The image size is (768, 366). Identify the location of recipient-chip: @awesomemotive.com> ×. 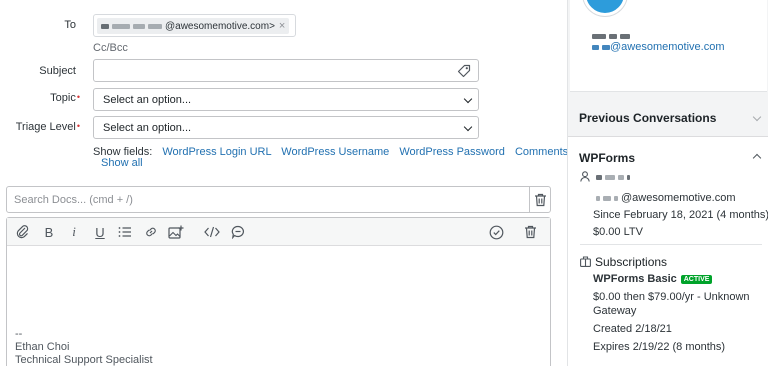
(193, 26).